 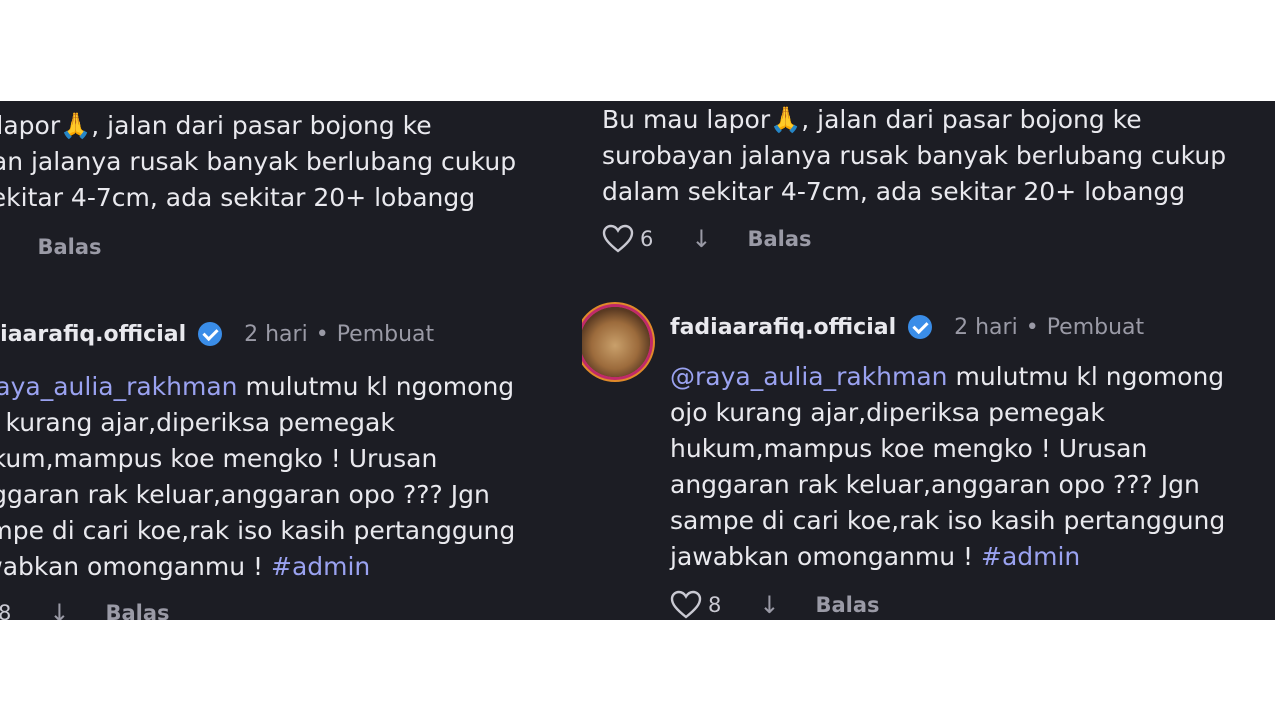 What do you see at coordinates (616, 342) in the screenshot?
I see `avatar` at bounding box center [616, 342].